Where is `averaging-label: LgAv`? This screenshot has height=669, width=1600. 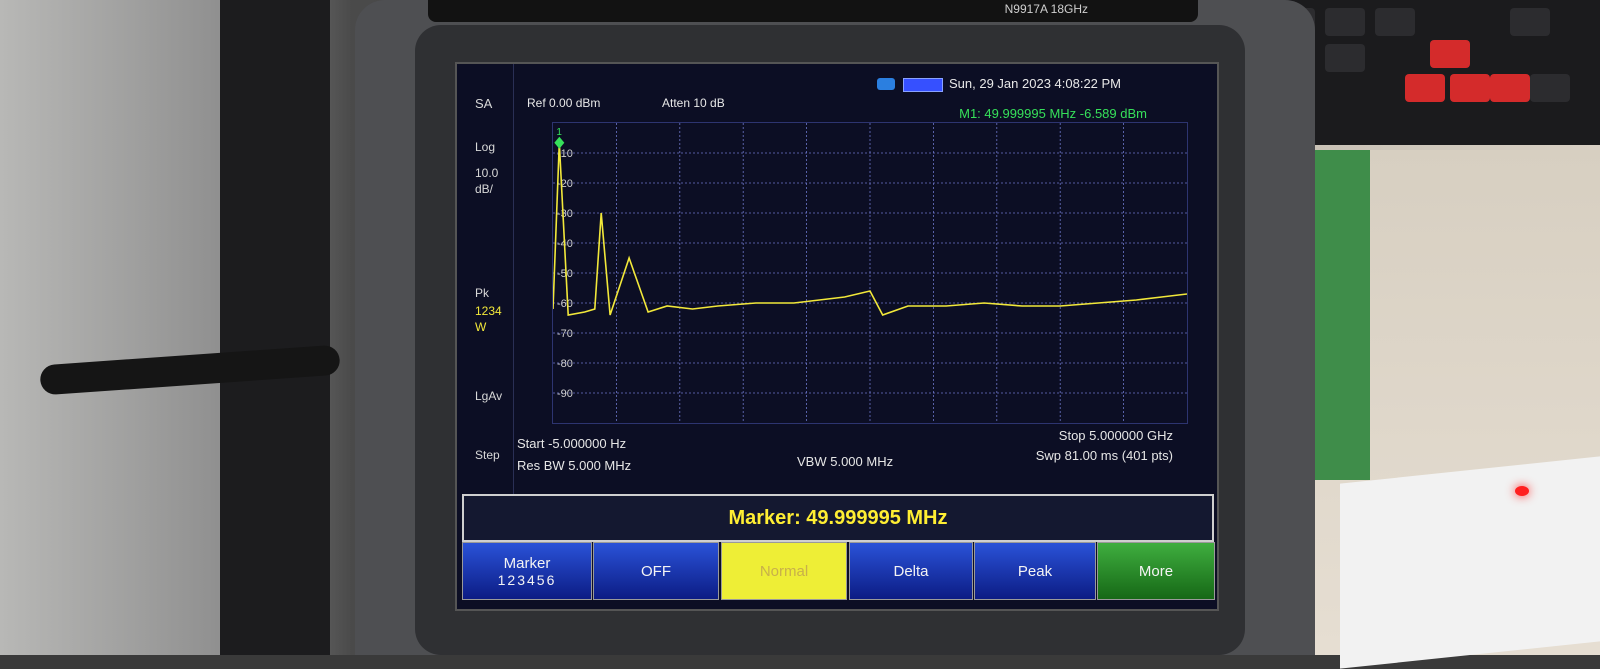
averaging-label: LgAv is located at coordinates (489, 396).